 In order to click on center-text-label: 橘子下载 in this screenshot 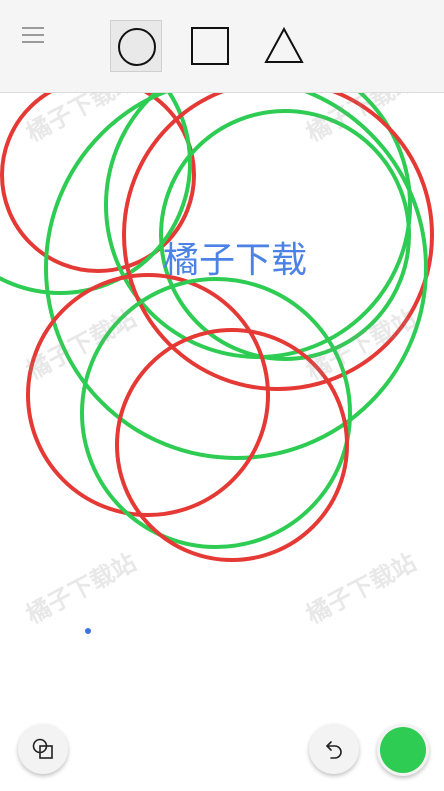, I will do `click(235, 260)`.